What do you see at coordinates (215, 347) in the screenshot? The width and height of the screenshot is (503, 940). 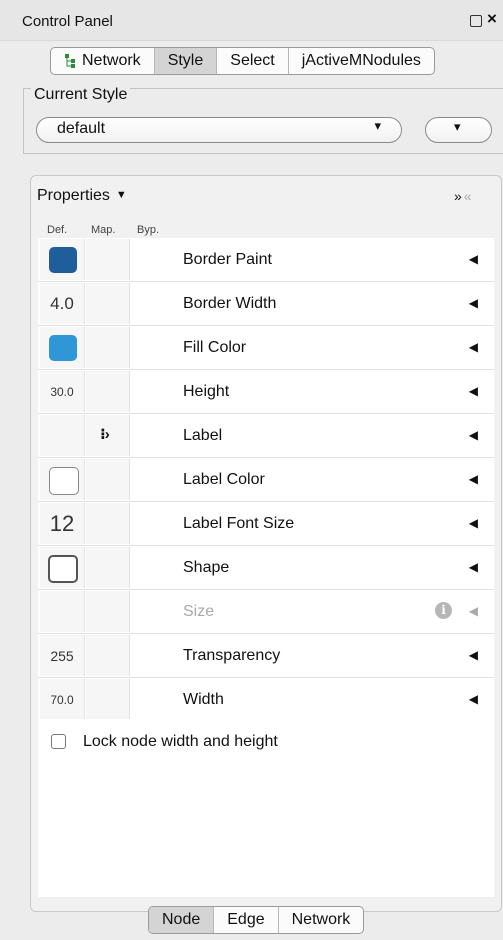 I see `property-name: Fill Color` at bounding box center [215, 347].